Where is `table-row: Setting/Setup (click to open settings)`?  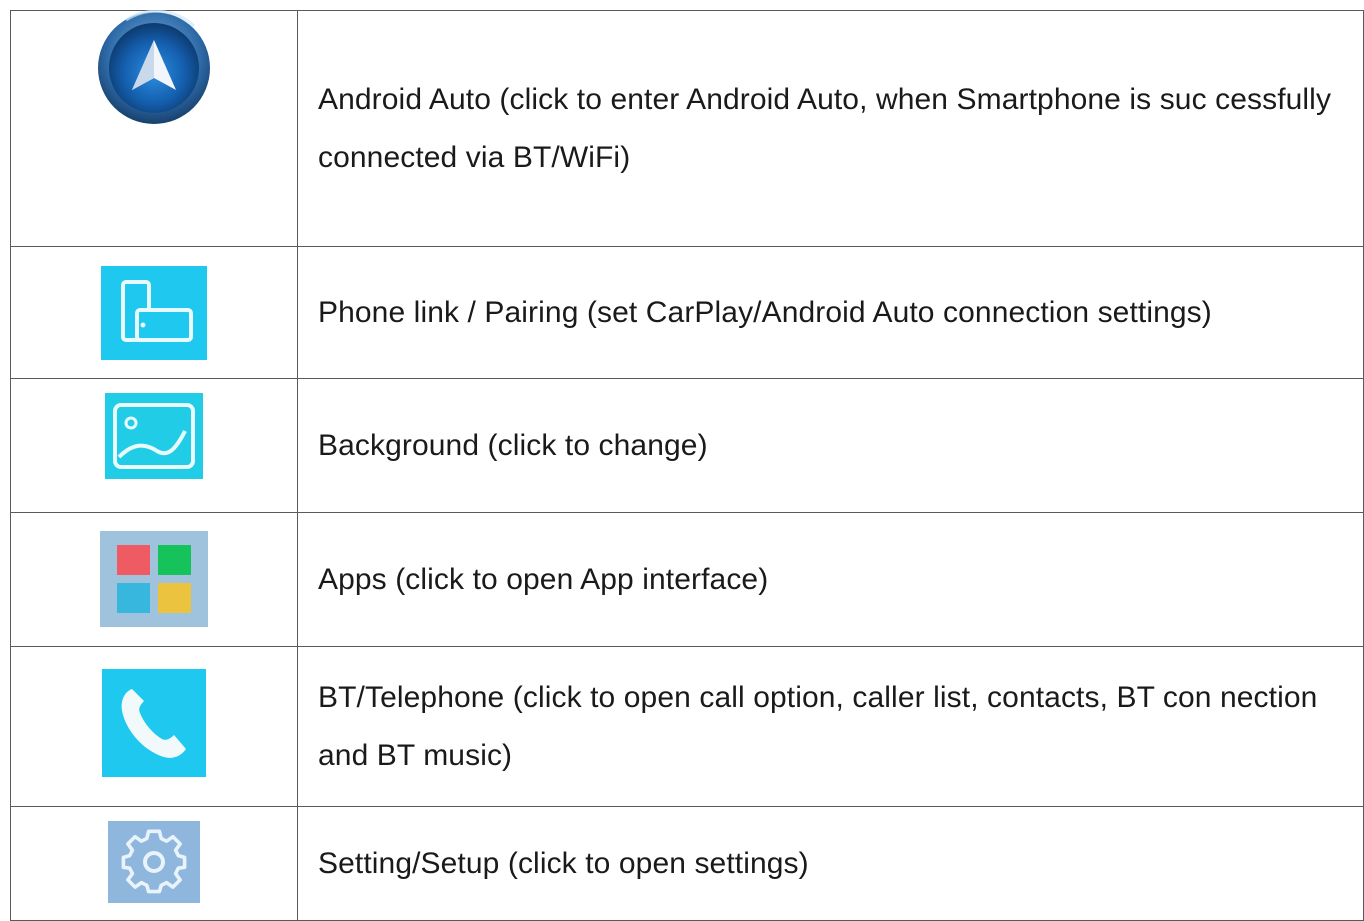
table-row: Setting/Setup (click to open settings) is located at coordinates (687, 863).